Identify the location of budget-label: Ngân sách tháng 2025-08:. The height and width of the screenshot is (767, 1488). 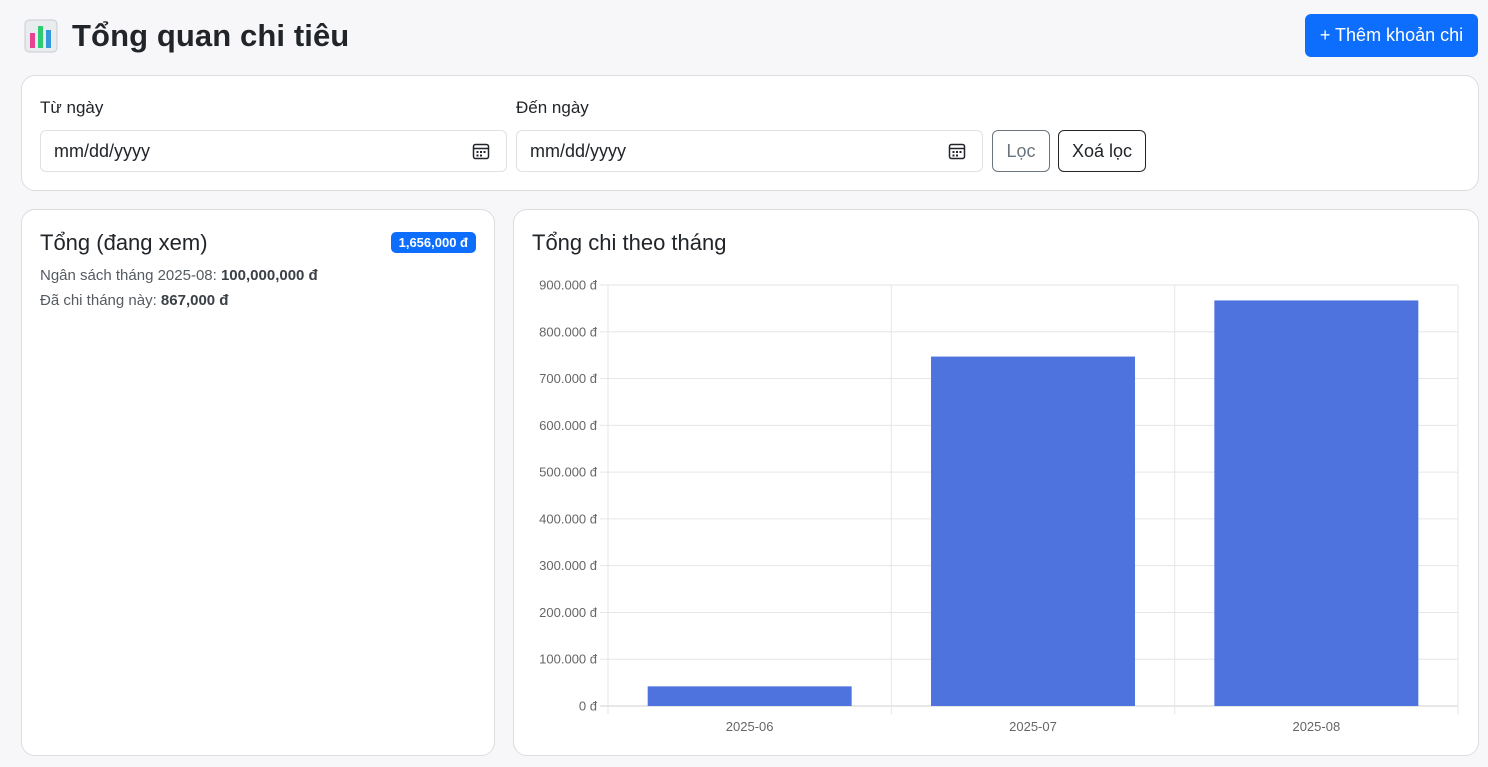
(130, 275).